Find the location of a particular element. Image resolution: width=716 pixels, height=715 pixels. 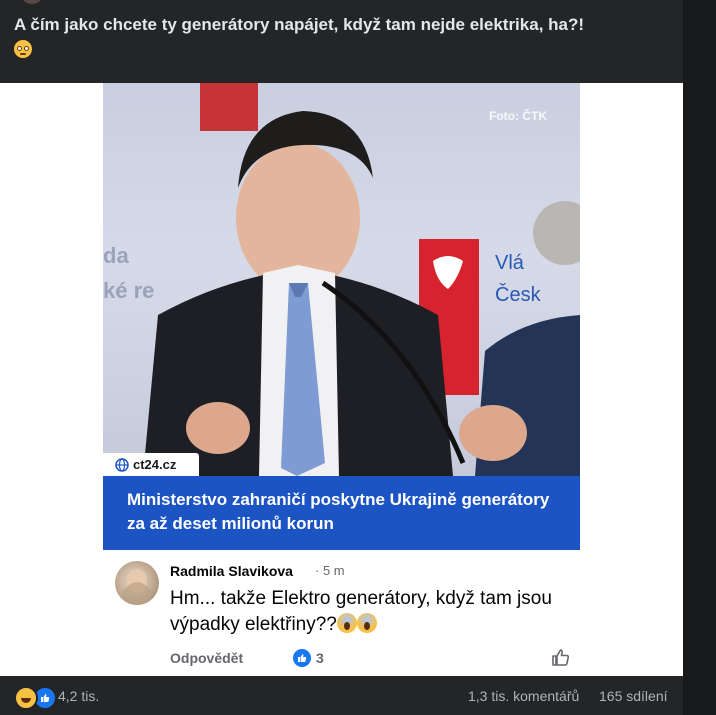

haha-reaction-icon is located at coordinates (26, 698).